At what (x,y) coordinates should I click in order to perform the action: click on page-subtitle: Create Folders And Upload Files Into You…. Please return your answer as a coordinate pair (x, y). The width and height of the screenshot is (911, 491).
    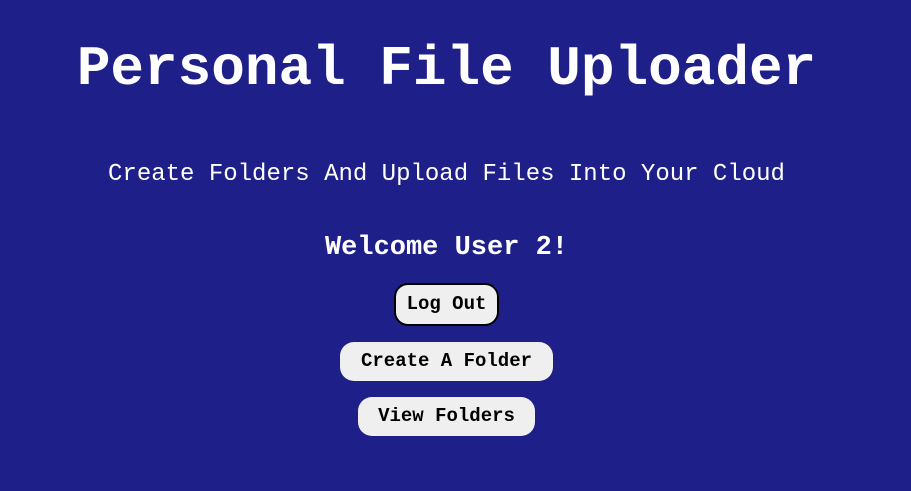
    Looking at the image, I should click on (446, 174).